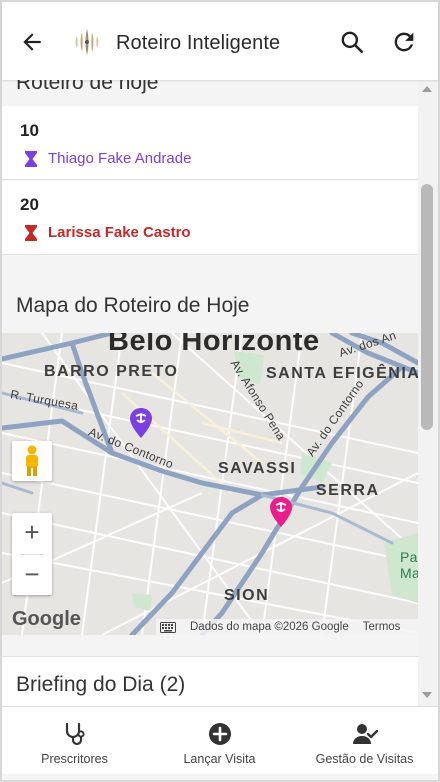 This screenshot has width=440, height=782. What do you see at coordinates (214, 345) in the screenshot?
I see `map-label-city: Belo Horizonte` at bounding box center [214, 345].